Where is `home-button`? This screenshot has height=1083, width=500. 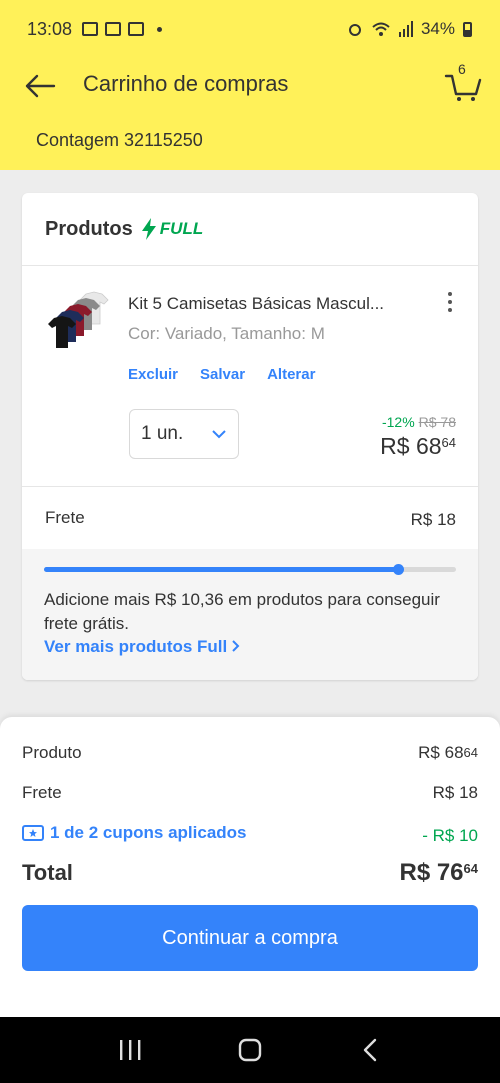
home-button is located at coordinates (250, 1050).